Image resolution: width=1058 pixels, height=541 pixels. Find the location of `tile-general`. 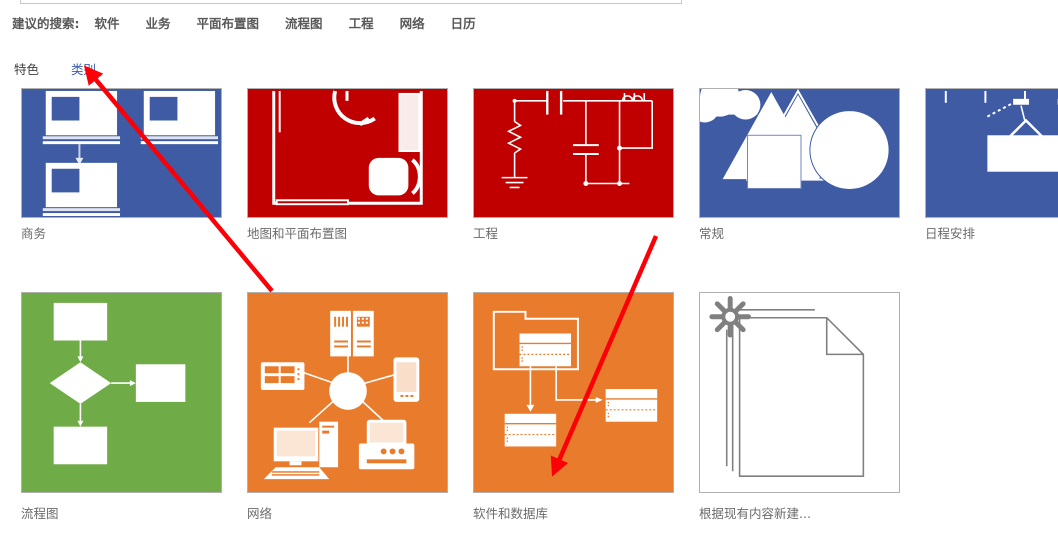

tile-general is located at coordinates (799, 153).